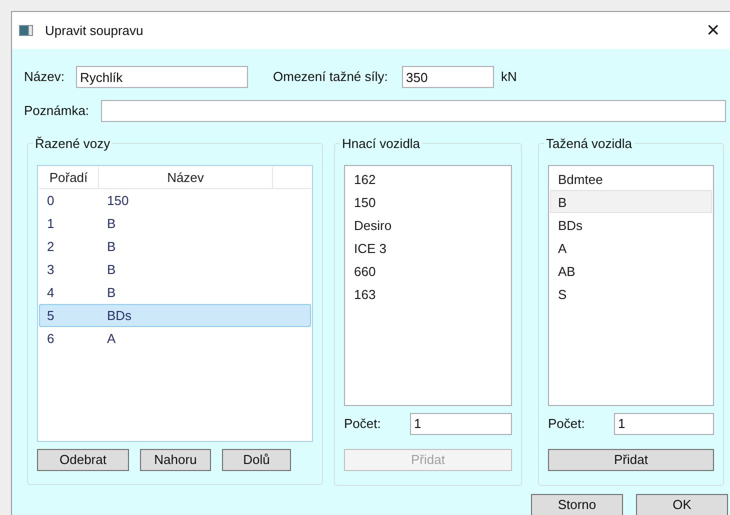 This screenshot has height=515, width=730. I want to click on group-title: Hnací vozidla, so click(381, 144).